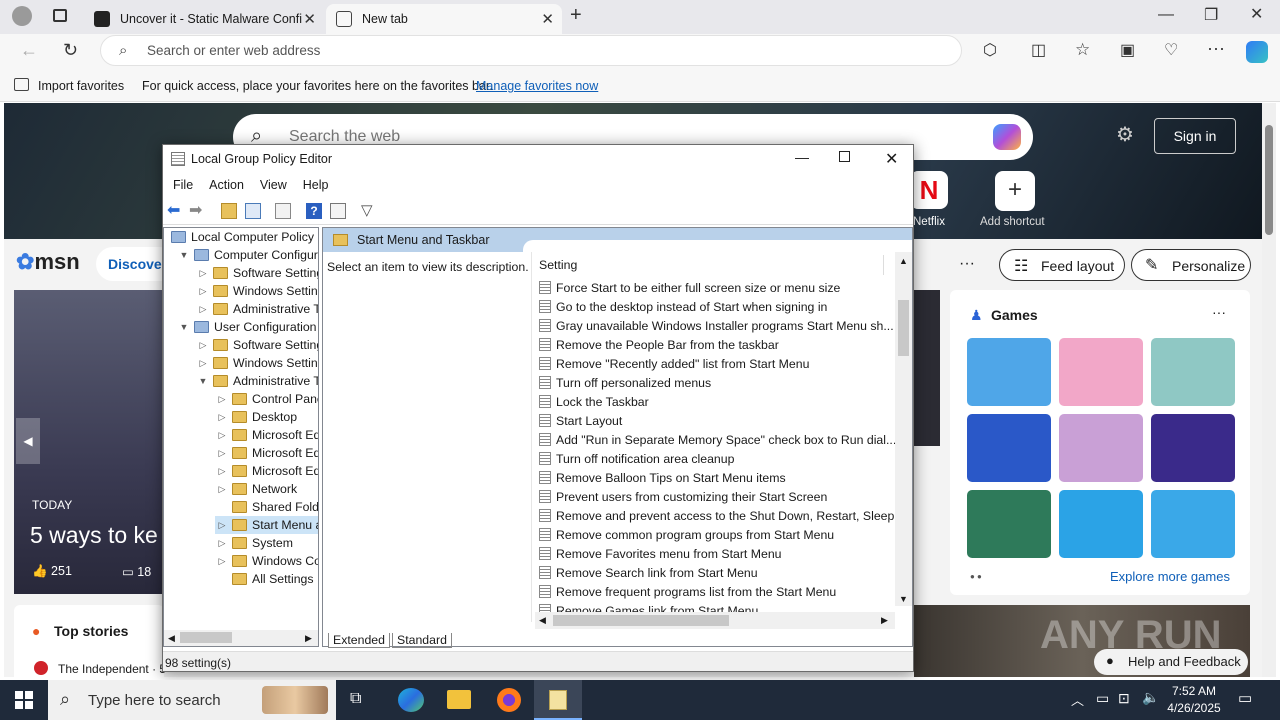  What do you see at coordinates (1125, 135) in the screenshot?
I see `settings-gear-icon: ⚙` at bounding box center [1125, 135].